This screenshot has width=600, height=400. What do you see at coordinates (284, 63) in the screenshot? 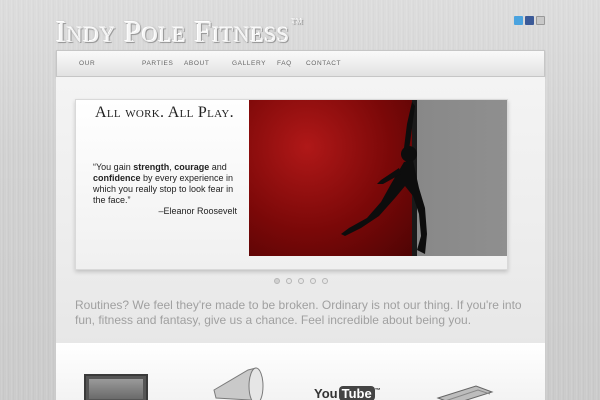
I see `nav-item-faq: FAQ` at bounding box center [284, 63].